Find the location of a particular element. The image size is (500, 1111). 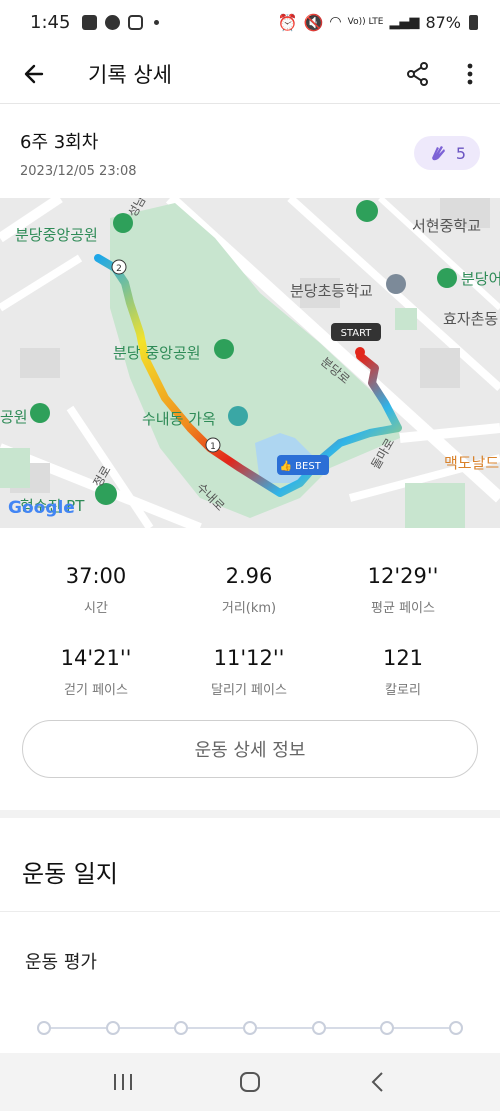

map-label-school-2: 분당초등학교 is located at coordinates (331, 291).